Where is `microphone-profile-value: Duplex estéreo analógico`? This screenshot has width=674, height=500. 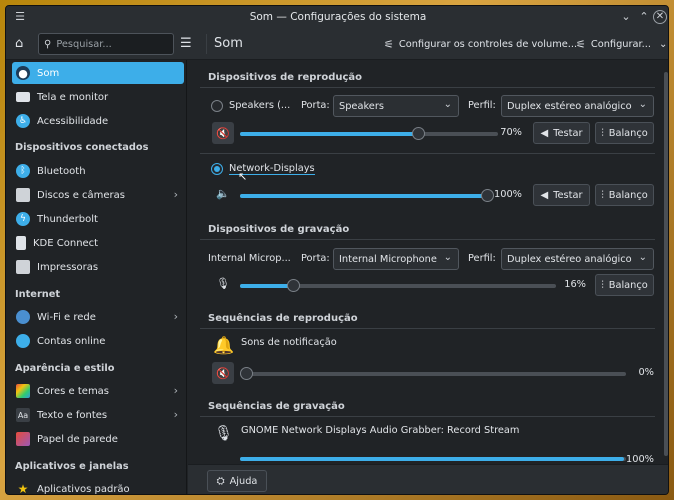
microphone-profile-value: Duplex estéreo analógico is located at coordinates (569, 259).